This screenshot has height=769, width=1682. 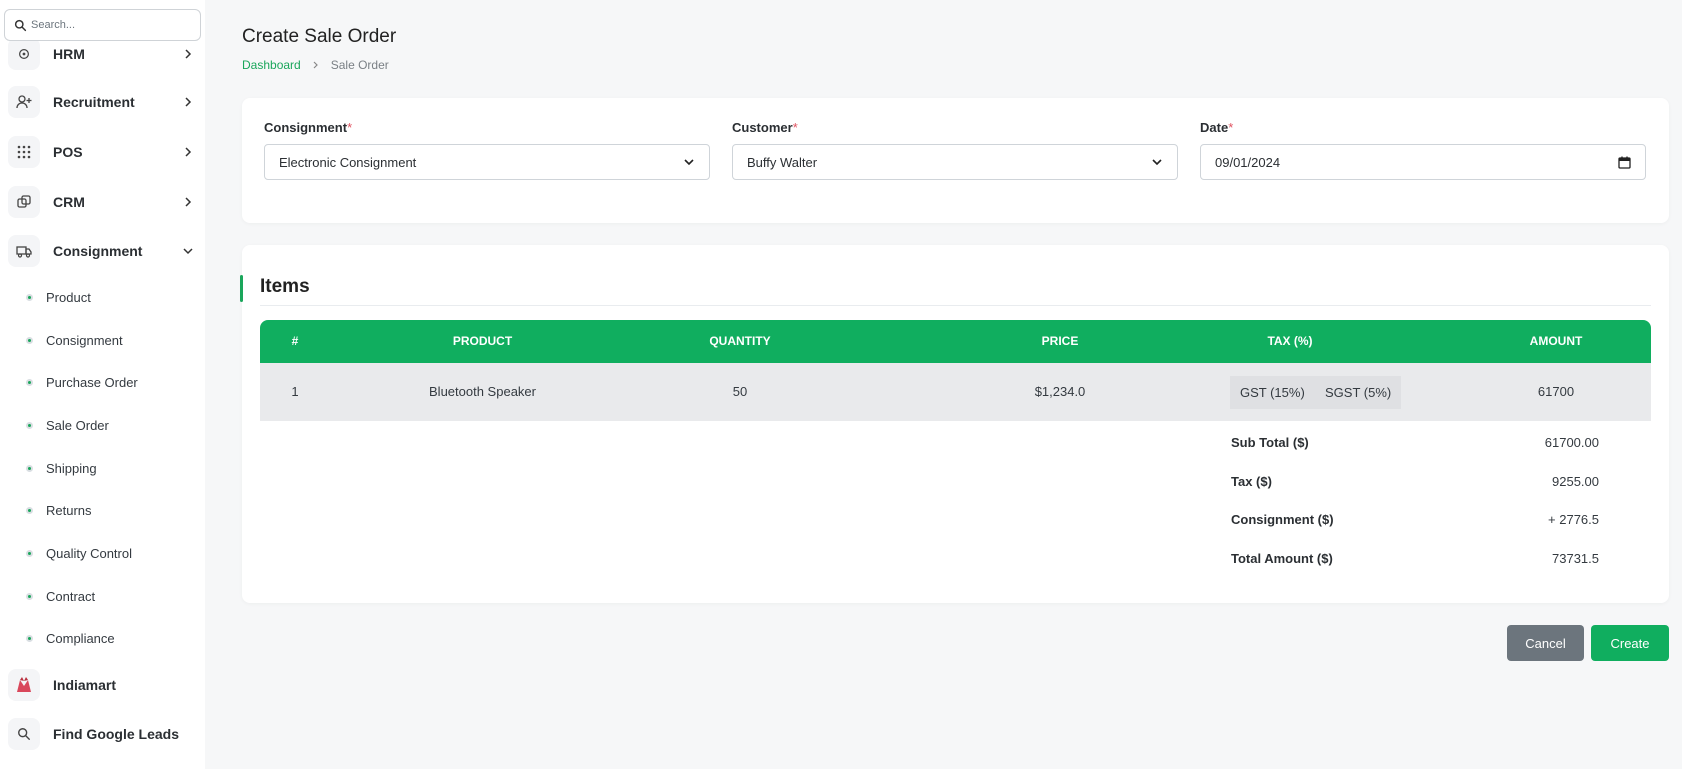 What do you see at coordinates (1423, 128) in the screenshot?
I see `field-label: Date*` at bounding box center [1423, 128].